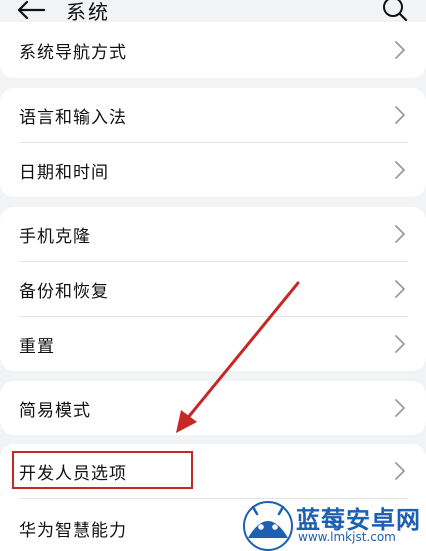  What do you see at coordinates (73, 118) in the screenshot?
I see `settings-item-label: 语言和输入法` at bounding box center [73, 118].